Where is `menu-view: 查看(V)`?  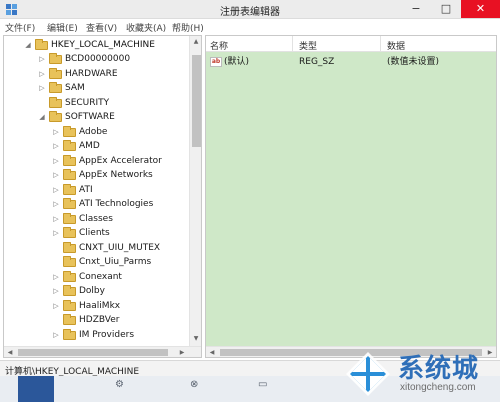
menu-view: 查看(V) is located at coordinates (101, 27).